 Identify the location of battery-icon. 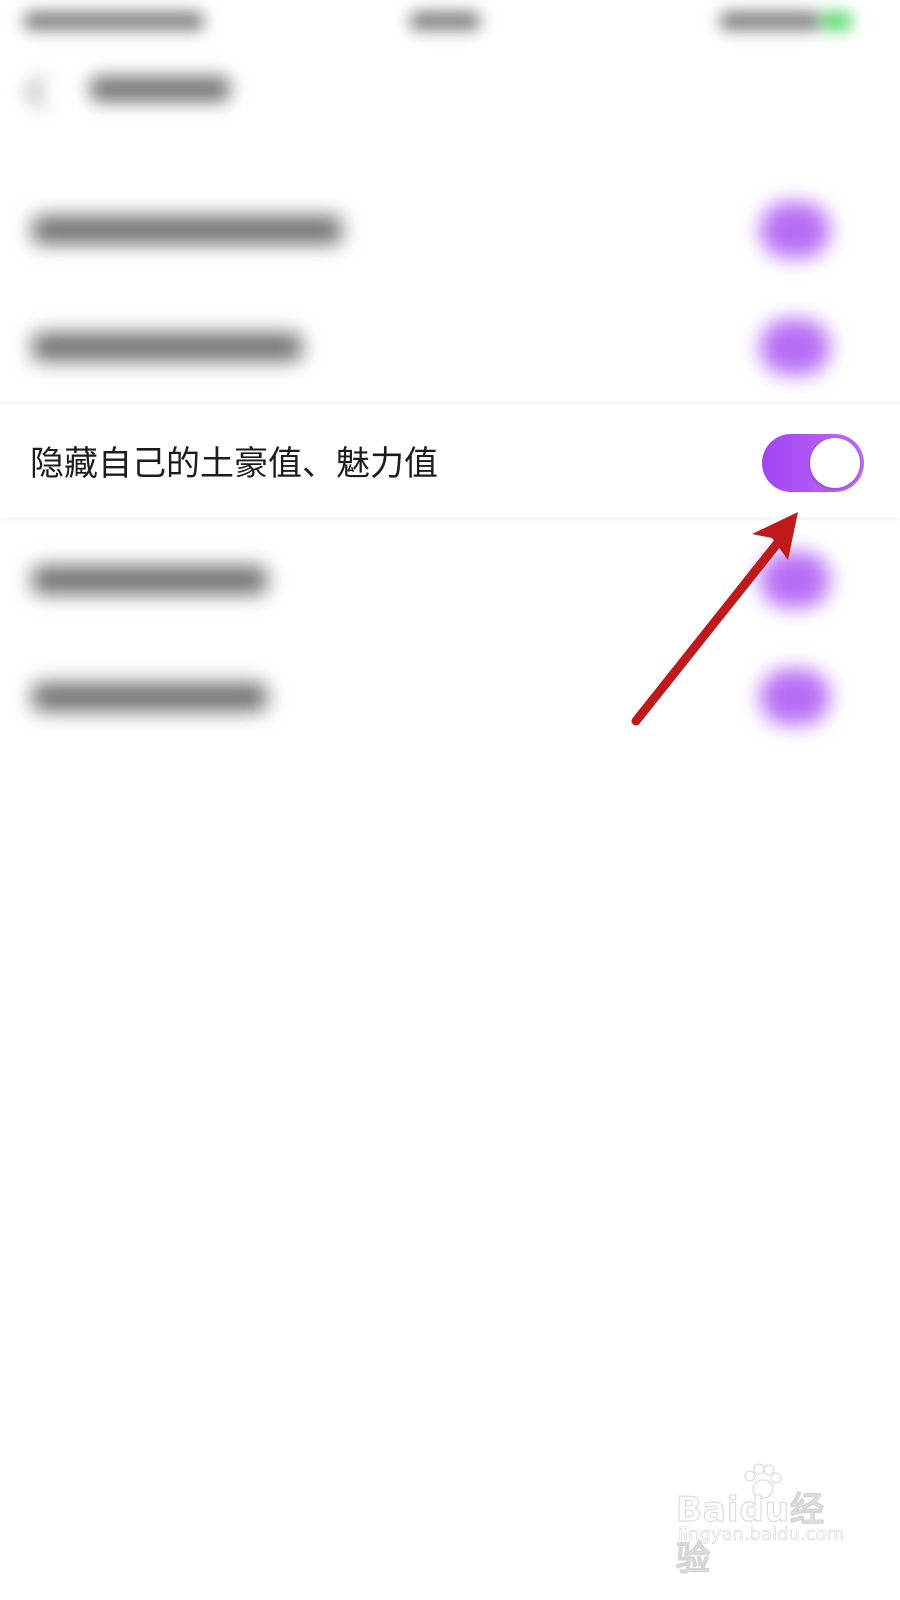
(837, 21).